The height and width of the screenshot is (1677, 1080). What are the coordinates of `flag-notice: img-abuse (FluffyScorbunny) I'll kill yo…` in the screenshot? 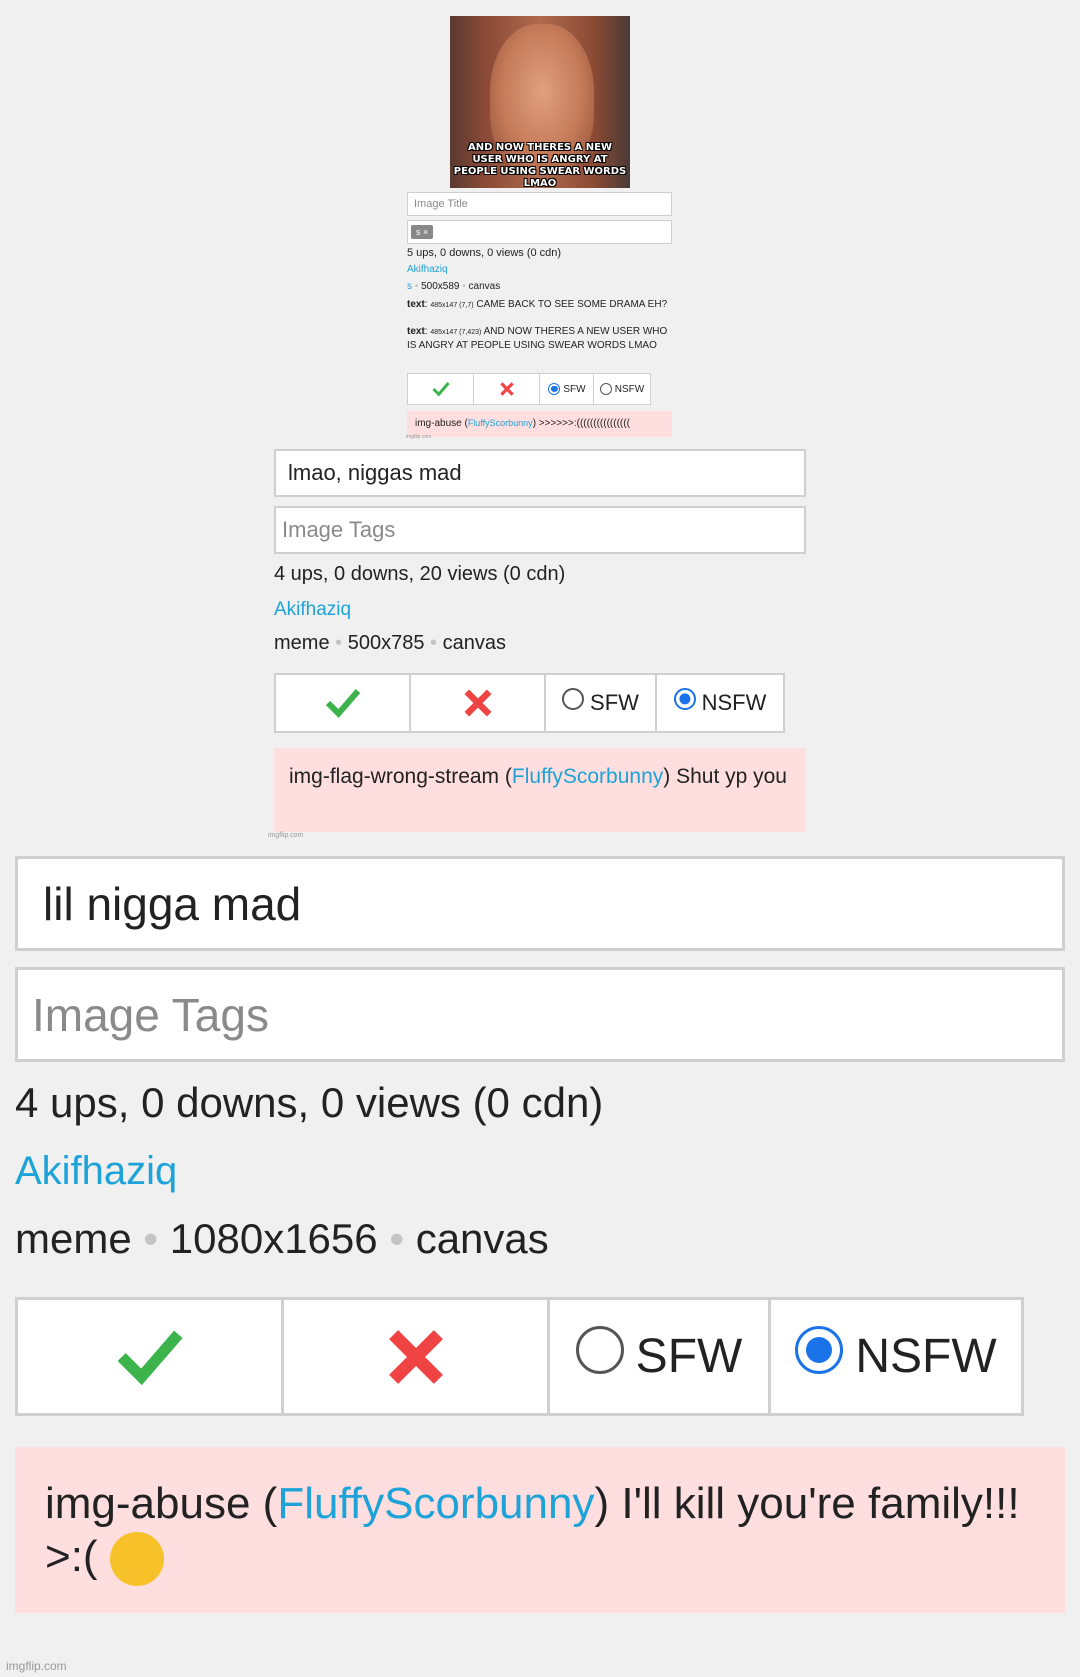 It's located at (540, 1530).